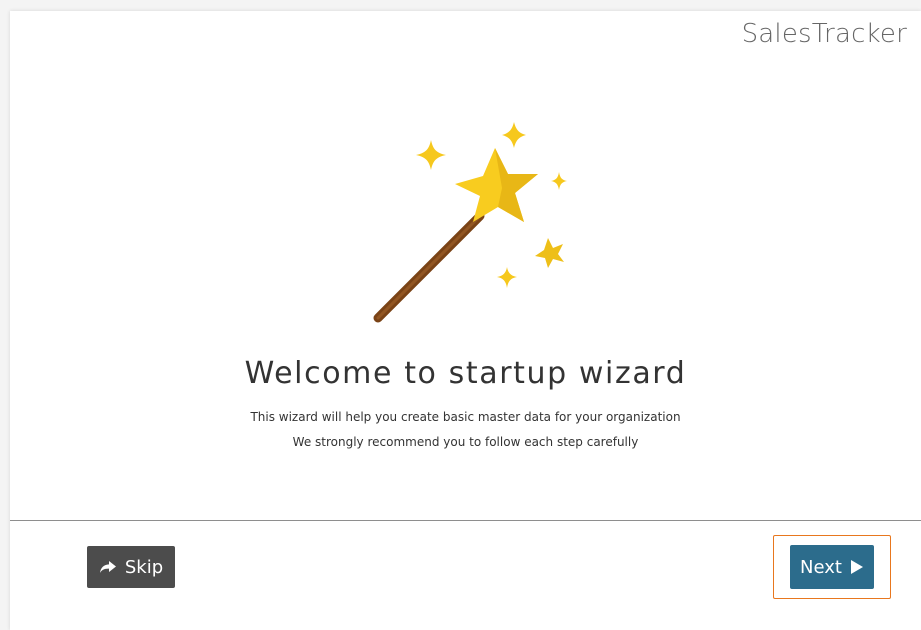  What do you see at coordinates (470, 222) in the screenshot?
I see `magic-wand-icon` at bounding box center [470, 222].